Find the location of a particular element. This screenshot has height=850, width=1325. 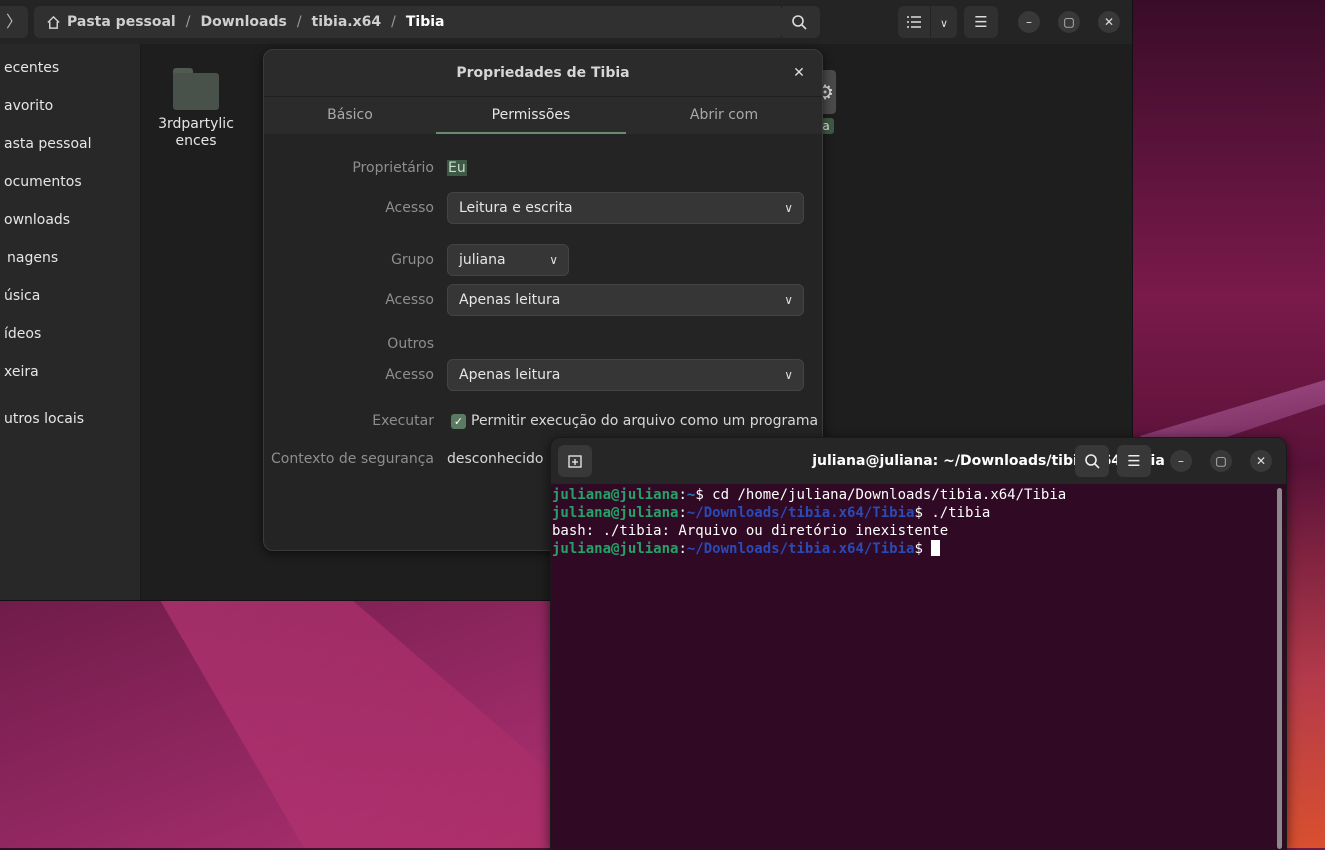

security-context-value: desconhecido is located at coordinates (495, 459).